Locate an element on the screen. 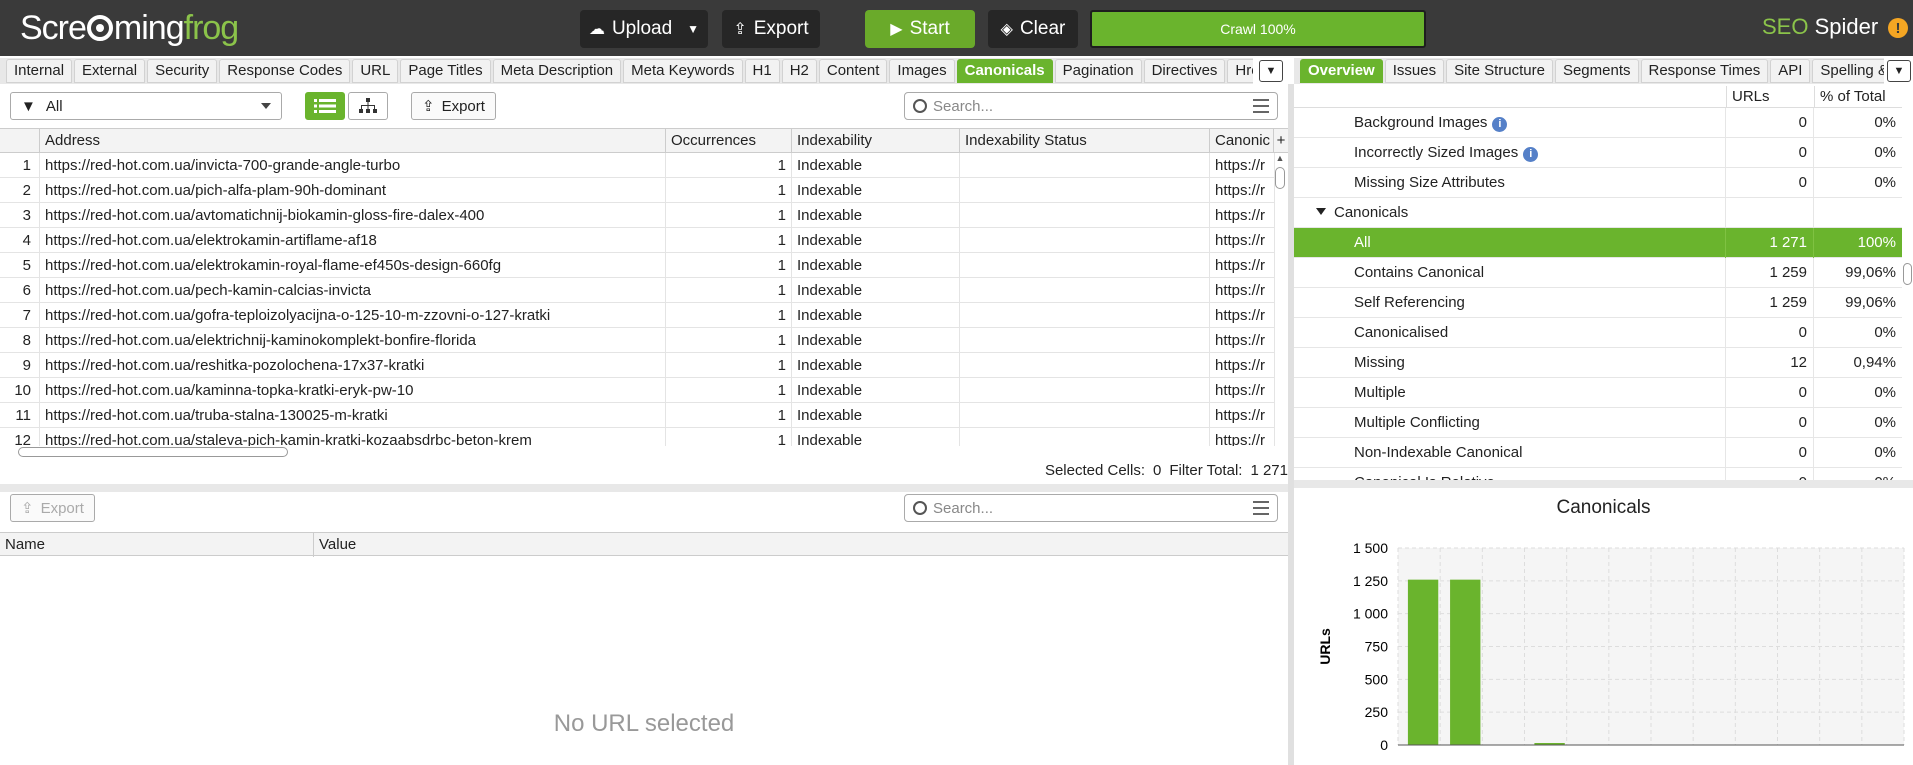 The height and width of the screenshot is (765, 1913). tab-meta-keywords: Meta Keywords is located at coordinates (683, 71).